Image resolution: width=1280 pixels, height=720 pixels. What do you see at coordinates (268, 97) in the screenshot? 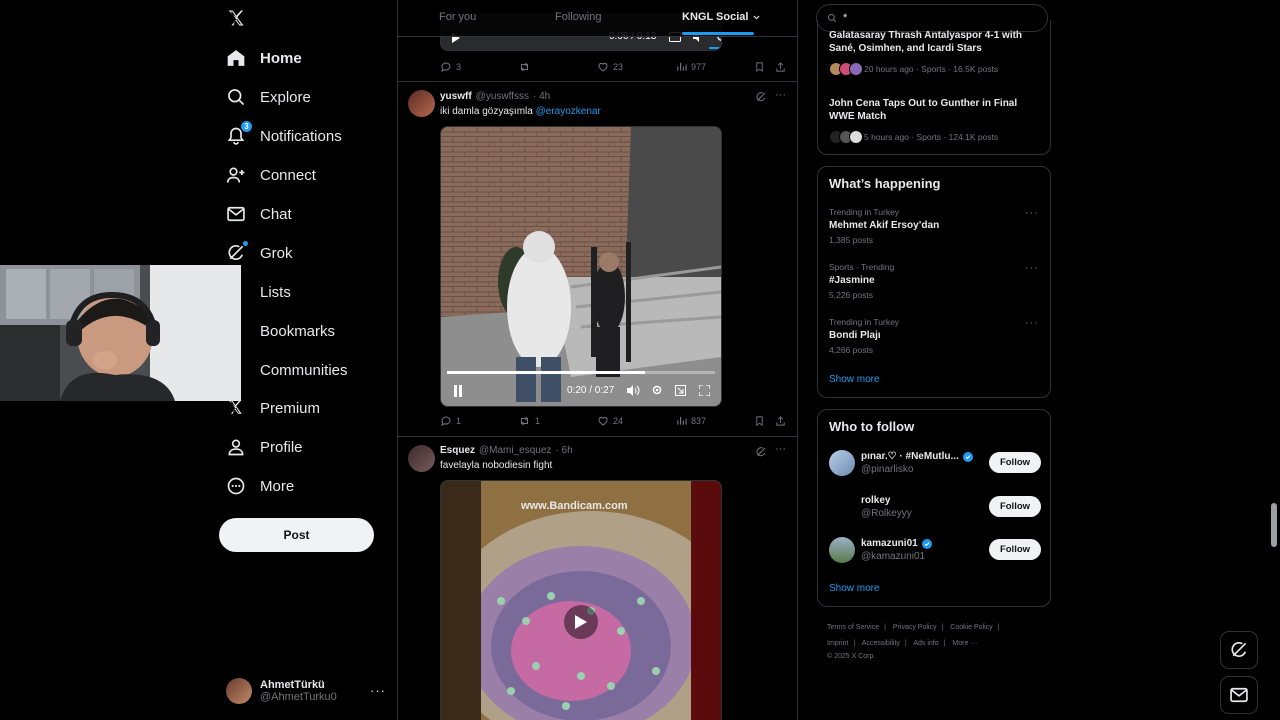
I see `nav-explore: Explore` at bounding box center [268, 97].